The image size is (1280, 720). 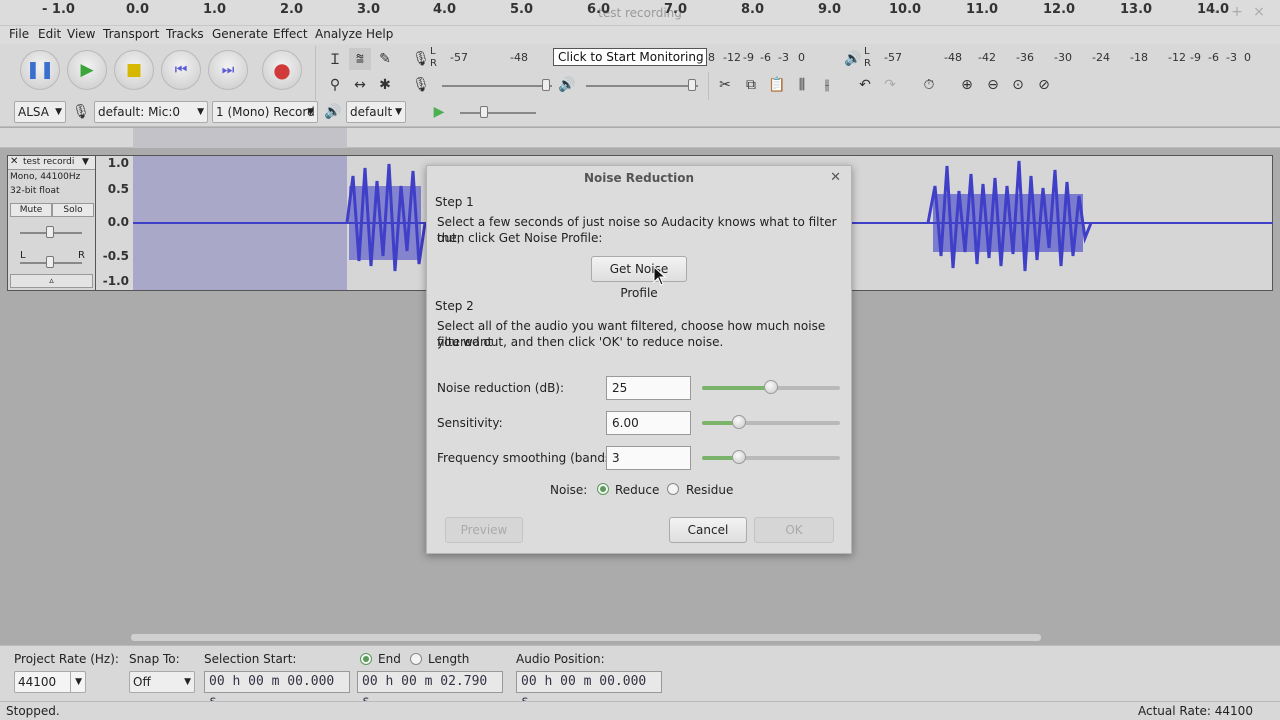 What do you see at coordinates (439, 112) in the screenshot?
I see `play-at-speed-button: ▶` at bounding box center [439, 112].